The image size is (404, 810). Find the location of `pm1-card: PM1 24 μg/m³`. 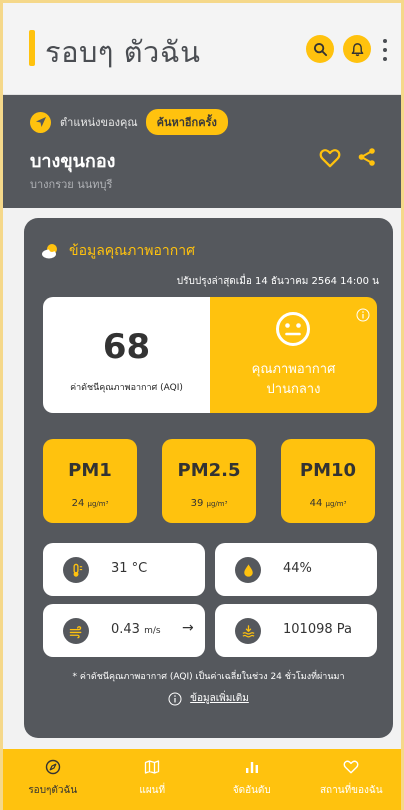

pm1-card: PM1 24 μg/m³ is located at coordinates (90, 481).